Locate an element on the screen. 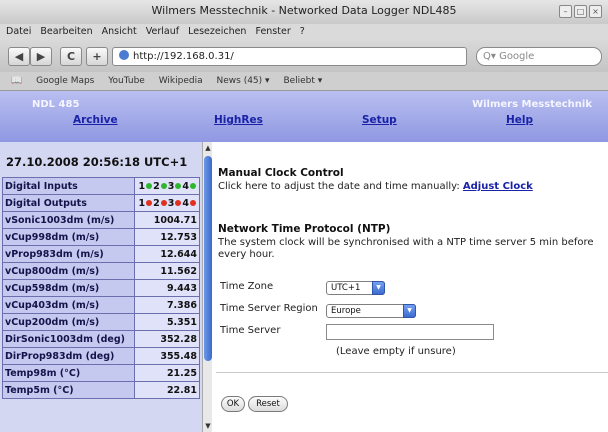  bookmark-news: News (45) ▾ is located at coordinates (243, 81).